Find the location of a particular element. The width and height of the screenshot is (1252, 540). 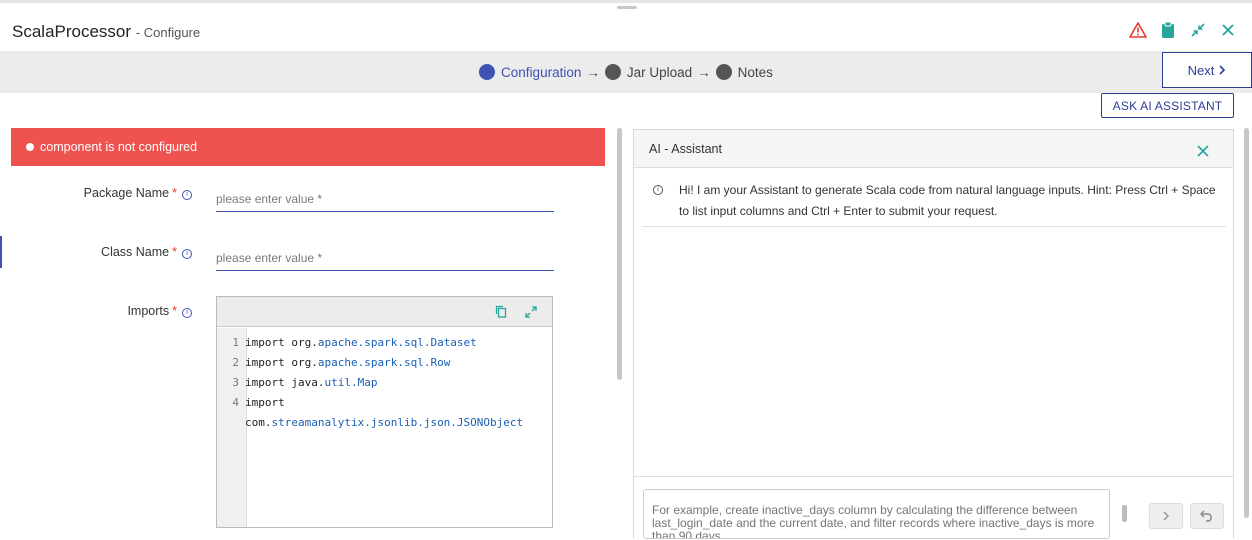

label-text: Class Name is located at coordinates (135, 252).